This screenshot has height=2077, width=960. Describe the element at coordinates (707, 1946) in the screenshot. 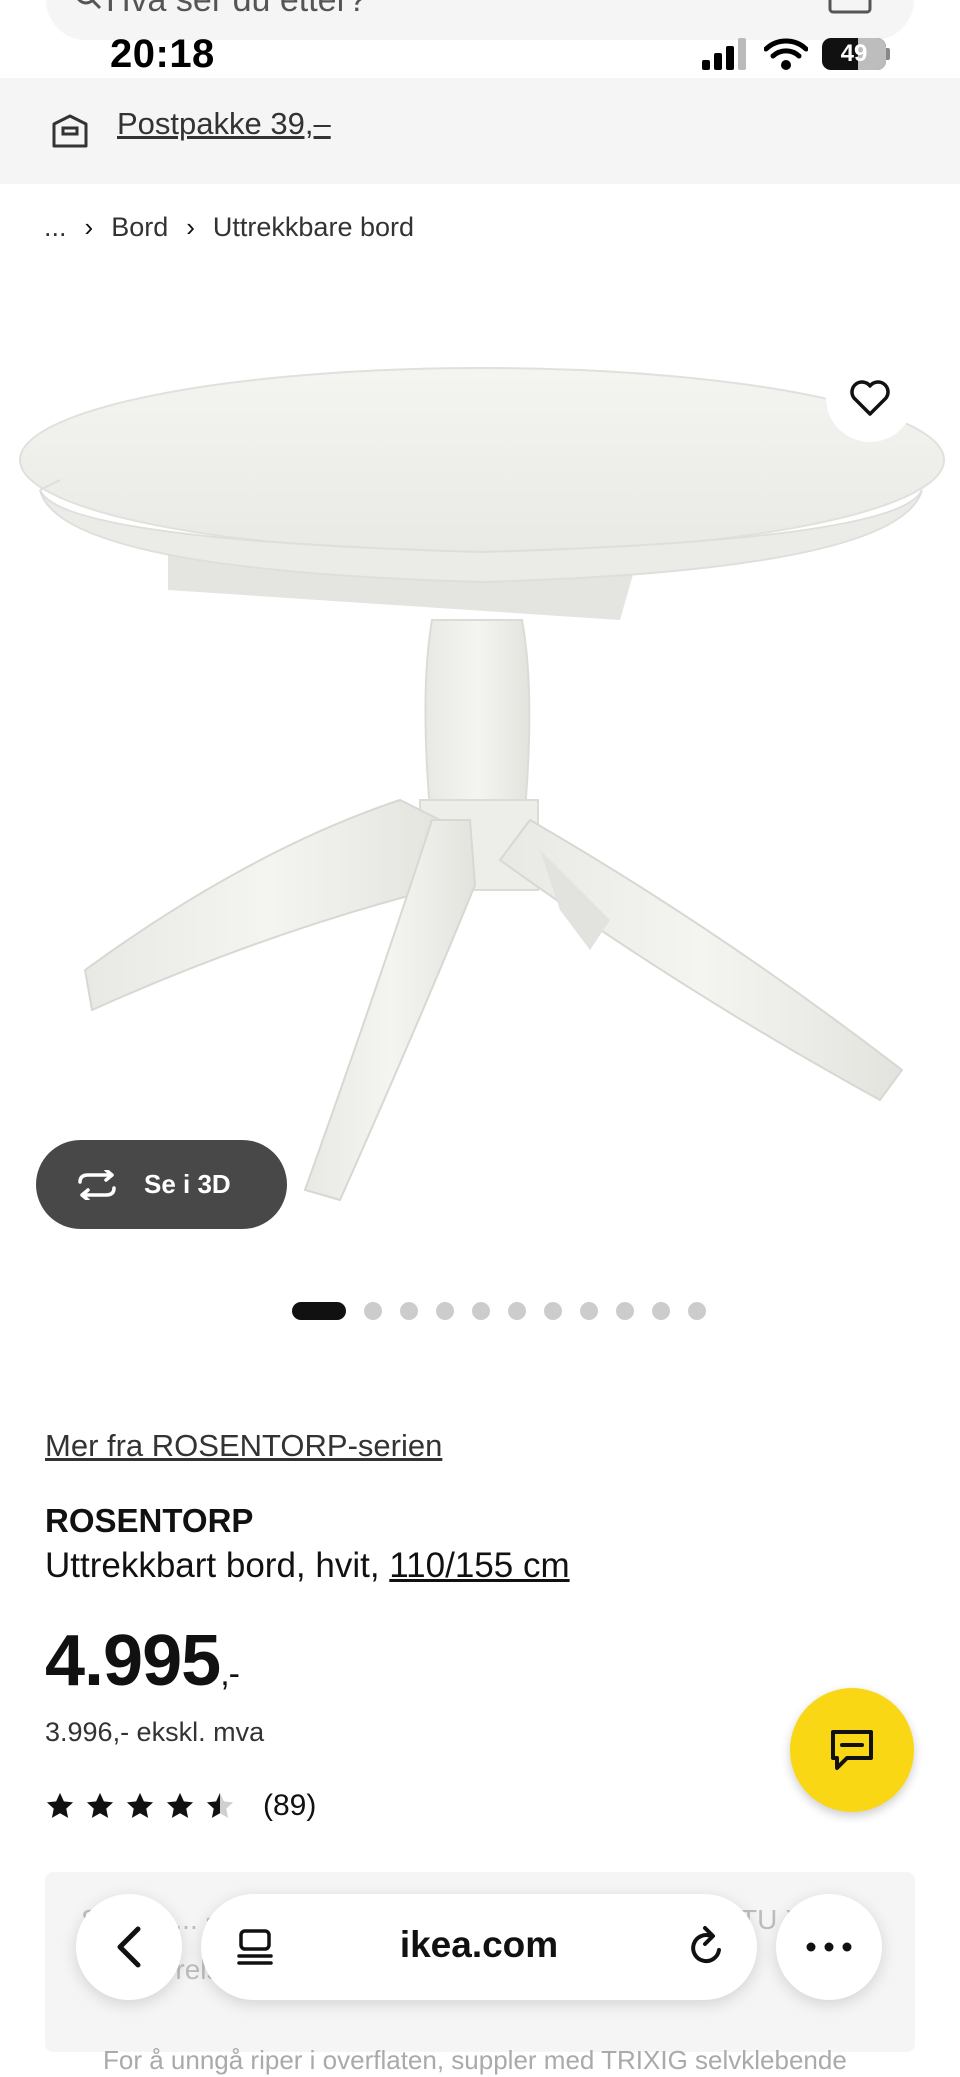

I see `reload-icon` at that location.